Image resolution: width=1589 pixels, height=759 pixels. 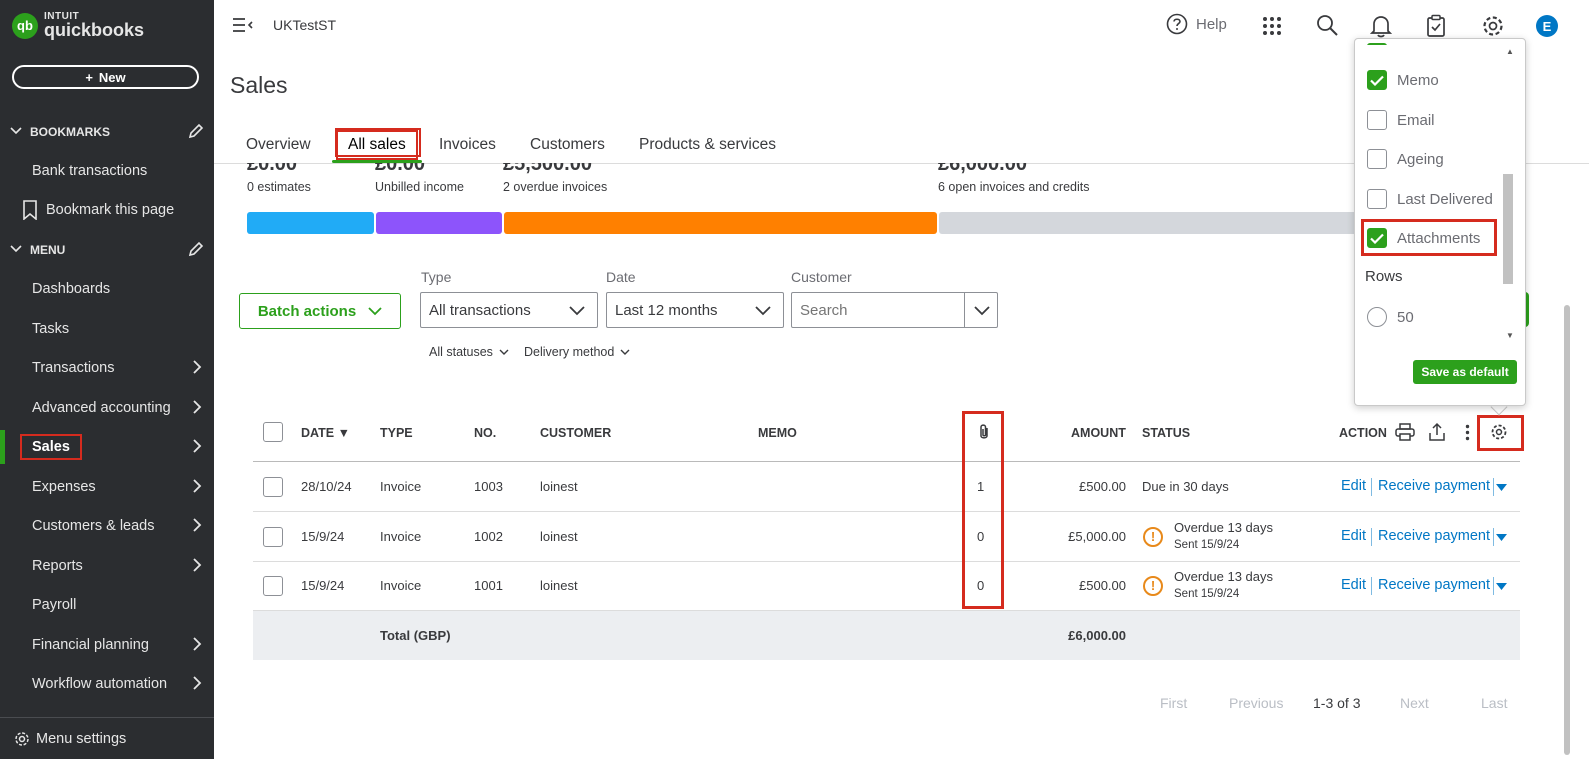 I want to click on radio-button, so click(x=1377, y=317).